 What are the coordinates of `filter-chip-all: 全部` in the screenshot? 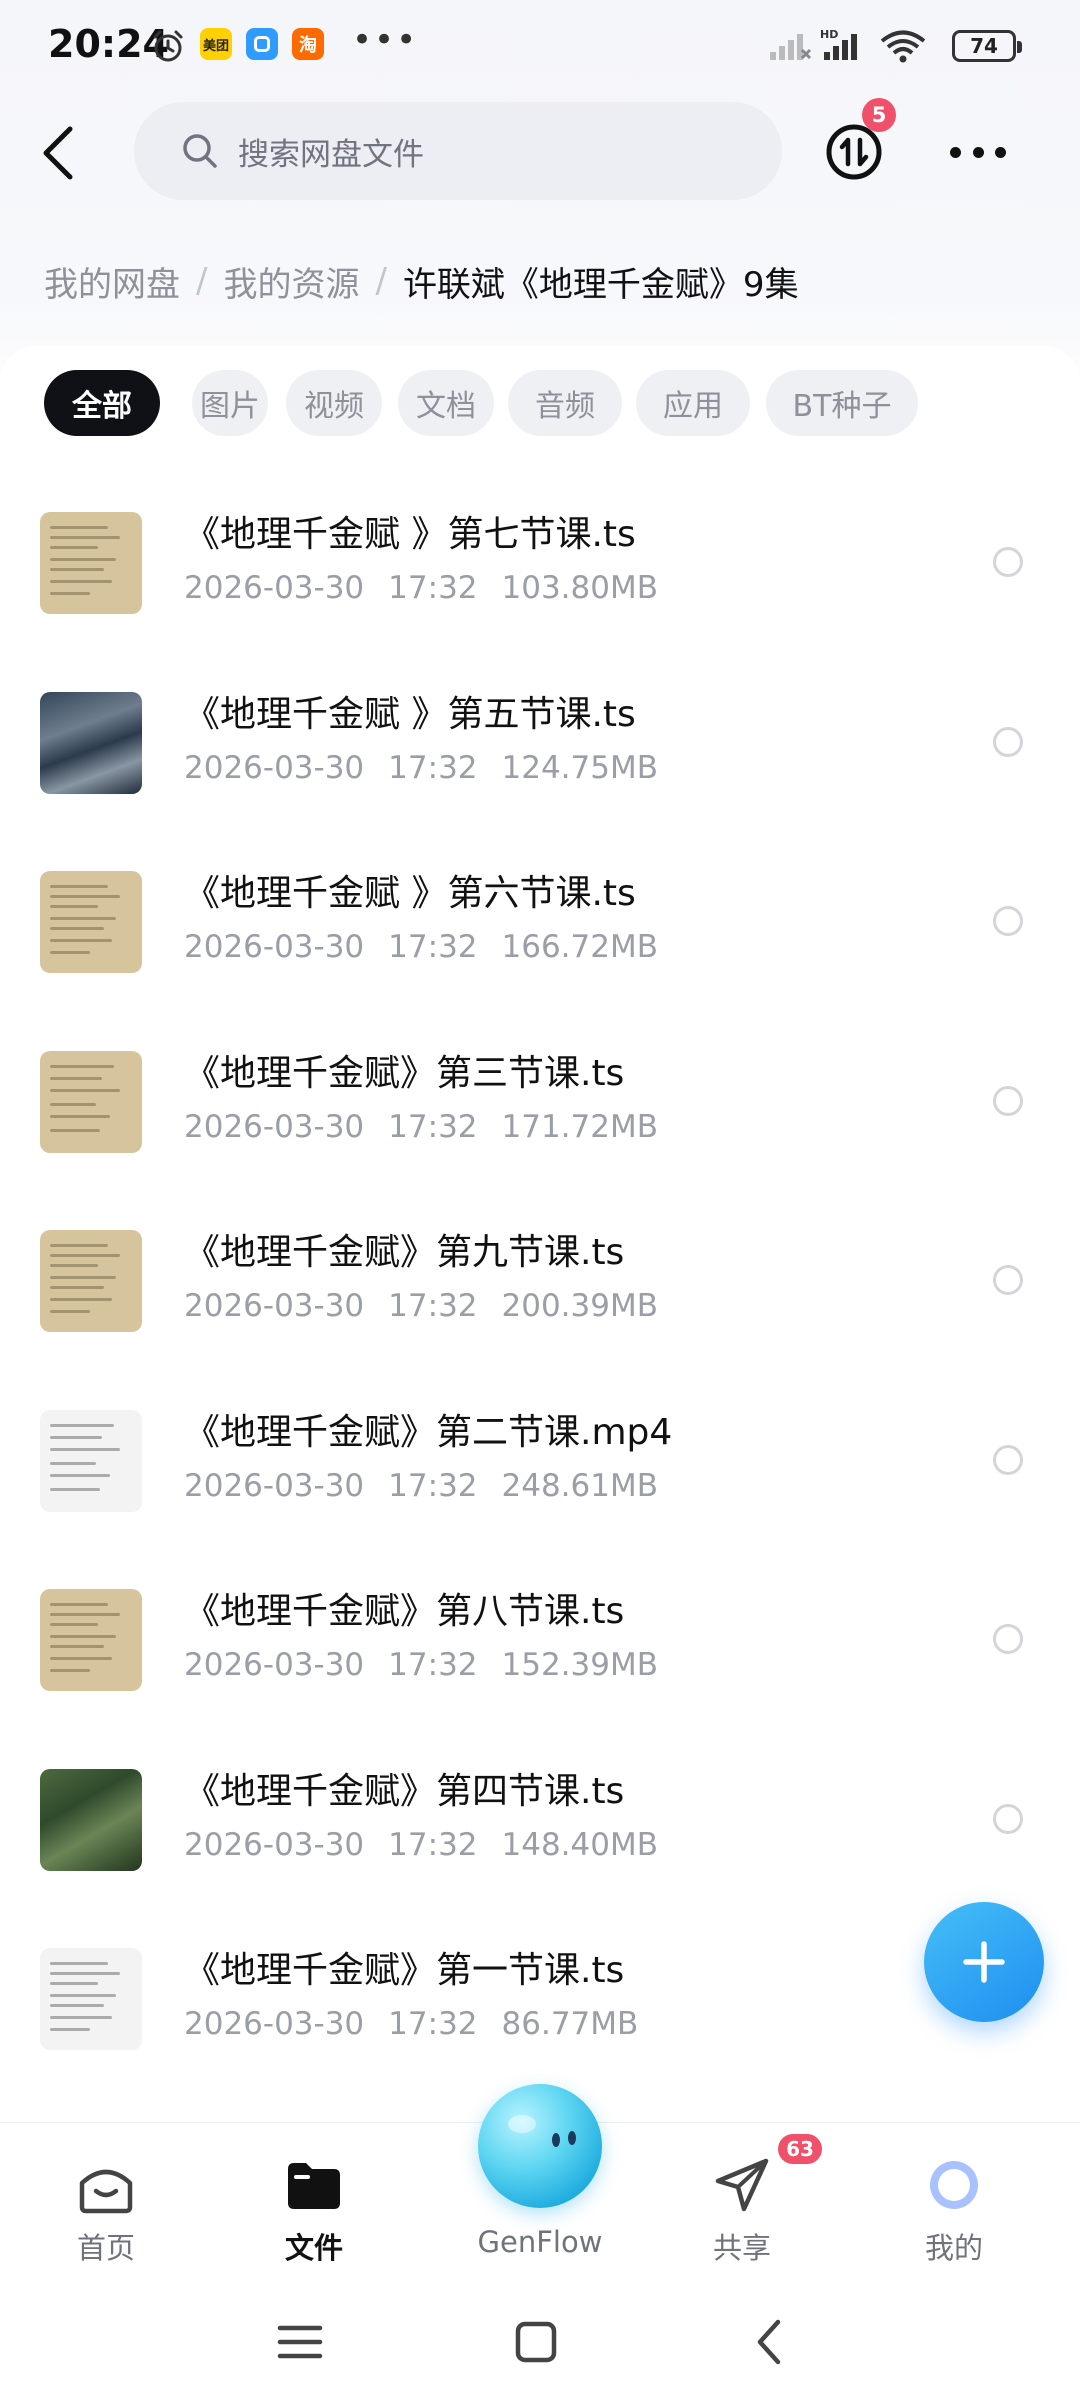 It's located at (102, 403).